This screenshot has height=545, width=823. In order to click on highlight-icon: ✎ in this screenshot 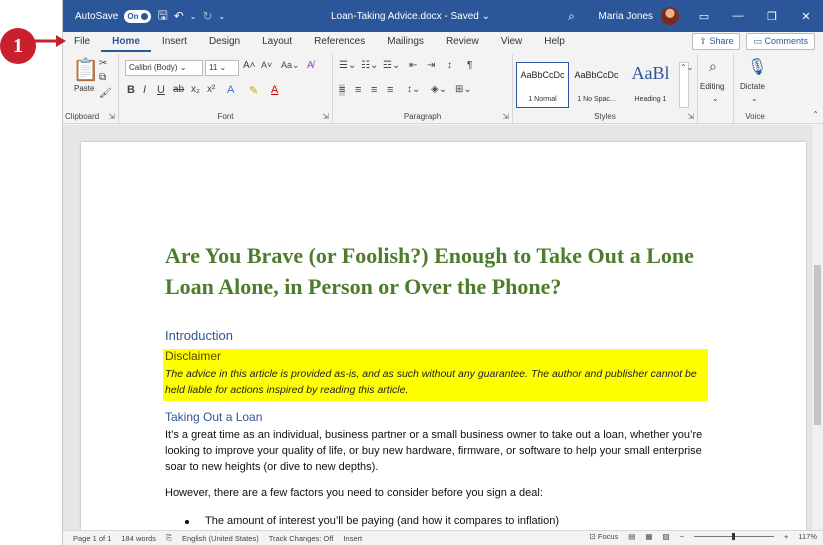, I will do `click(253, 90)`.